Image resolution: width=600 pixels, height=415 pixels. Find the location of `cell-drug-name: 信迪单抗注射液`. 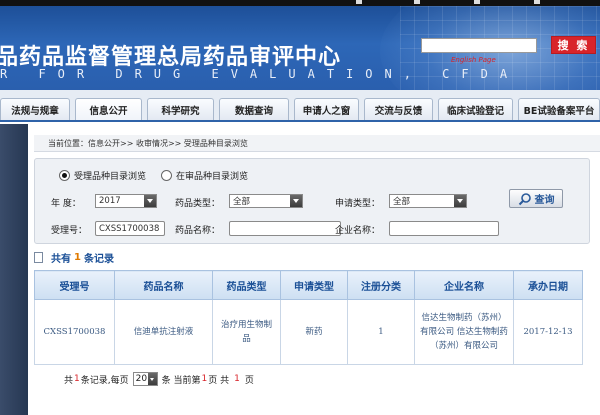

cell-drug-name: 信迪单抗注射液 is located at coordinates (163, 332).